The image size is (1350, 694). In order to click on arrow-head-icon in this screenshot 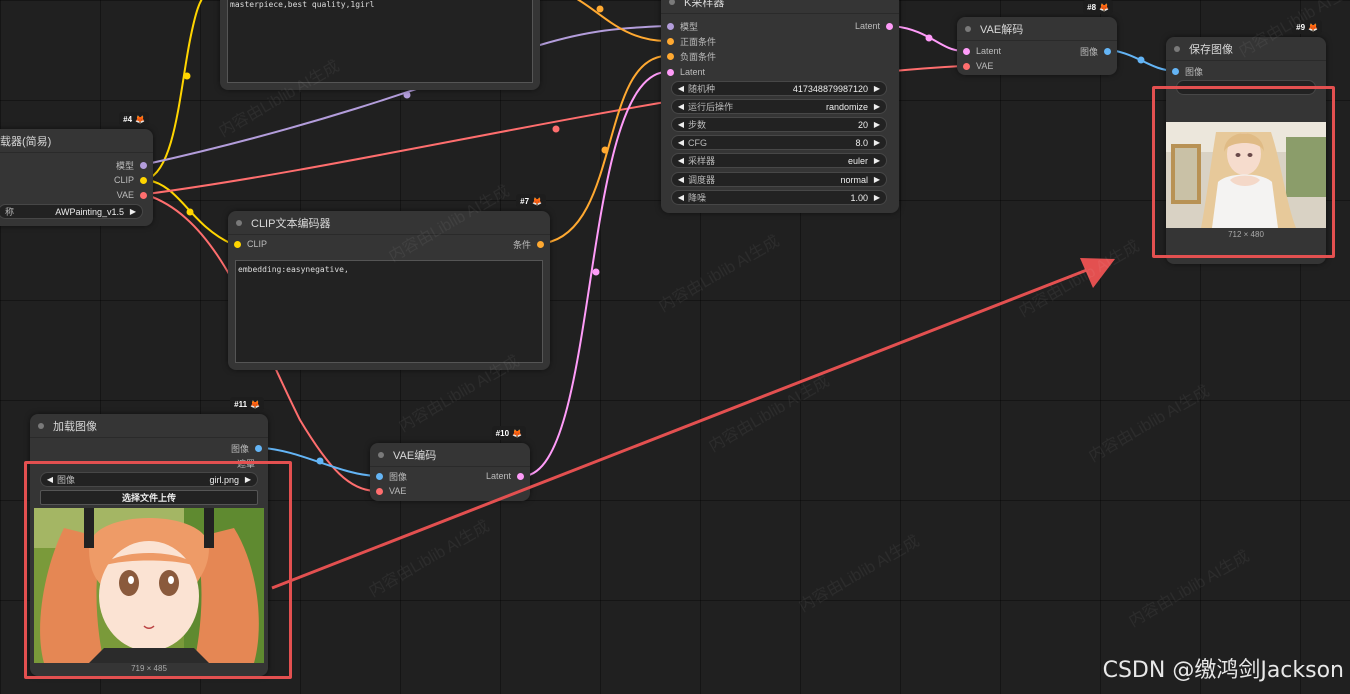, I will do `click(1097, 273)`.